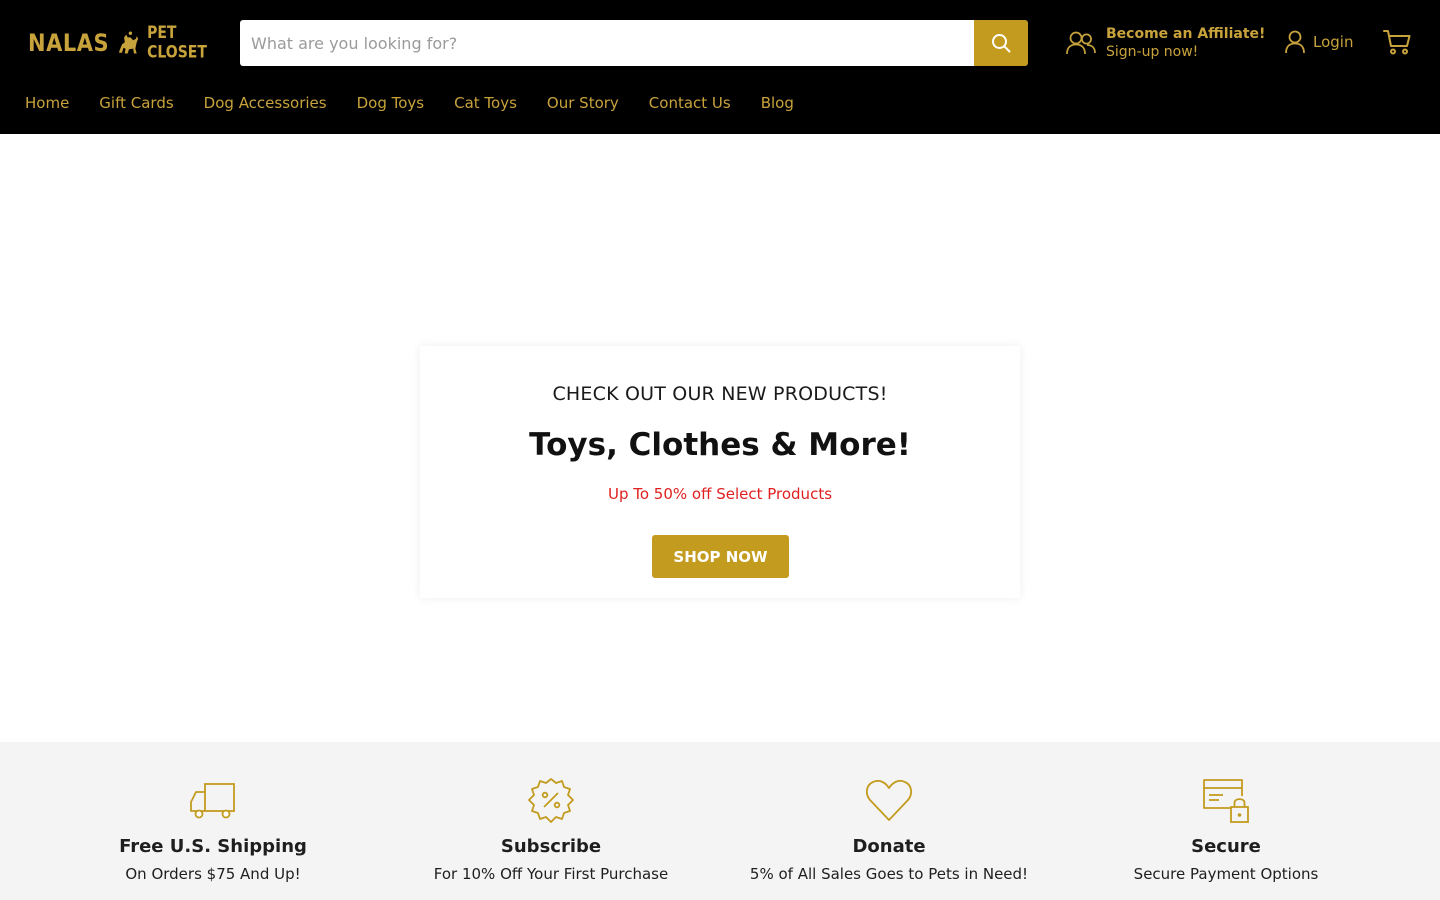 The height and width of the screenshot is (900, 1440). What do you see at coordinates (1226, 846) in the screenshot?
I see `feature-title: Secure` at bounding box center [1226, 846].